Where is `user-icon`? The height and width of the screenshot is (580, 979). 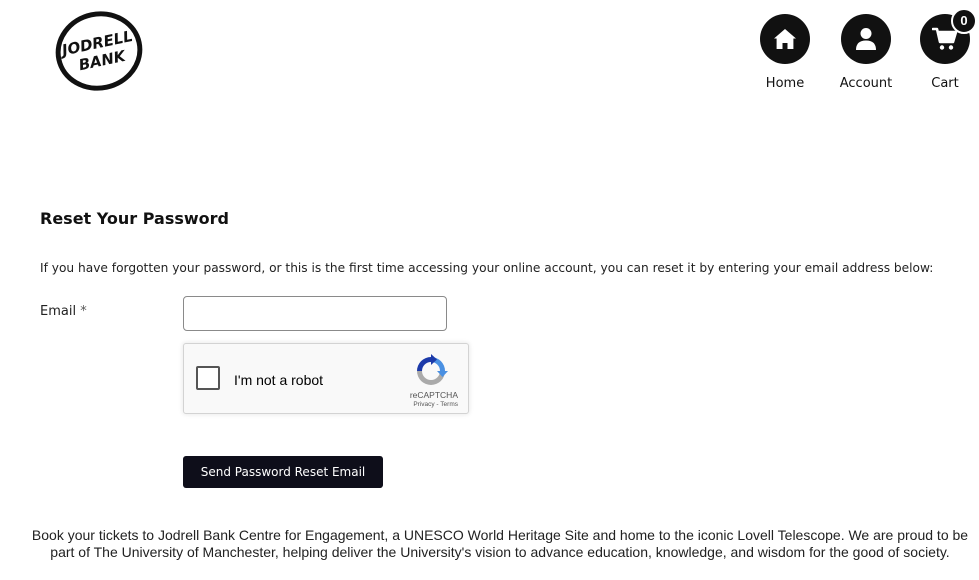 user-icon is located at coordinates (866, 39).